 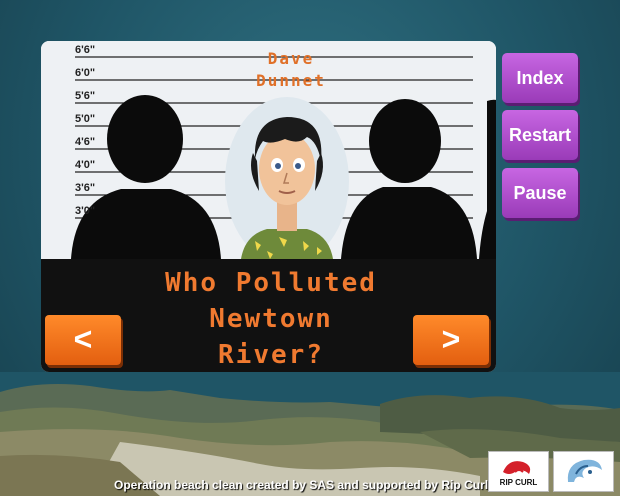 I want to click on height-mark-3-6: 3'6", so click(x=85, y=188).